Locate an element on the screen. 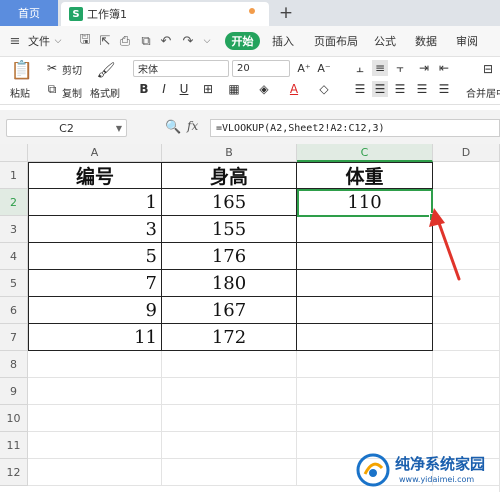 The width and height of the screenshot is (500, 492). zoom-icon: 🔍 is located at coordinates (173, 127).